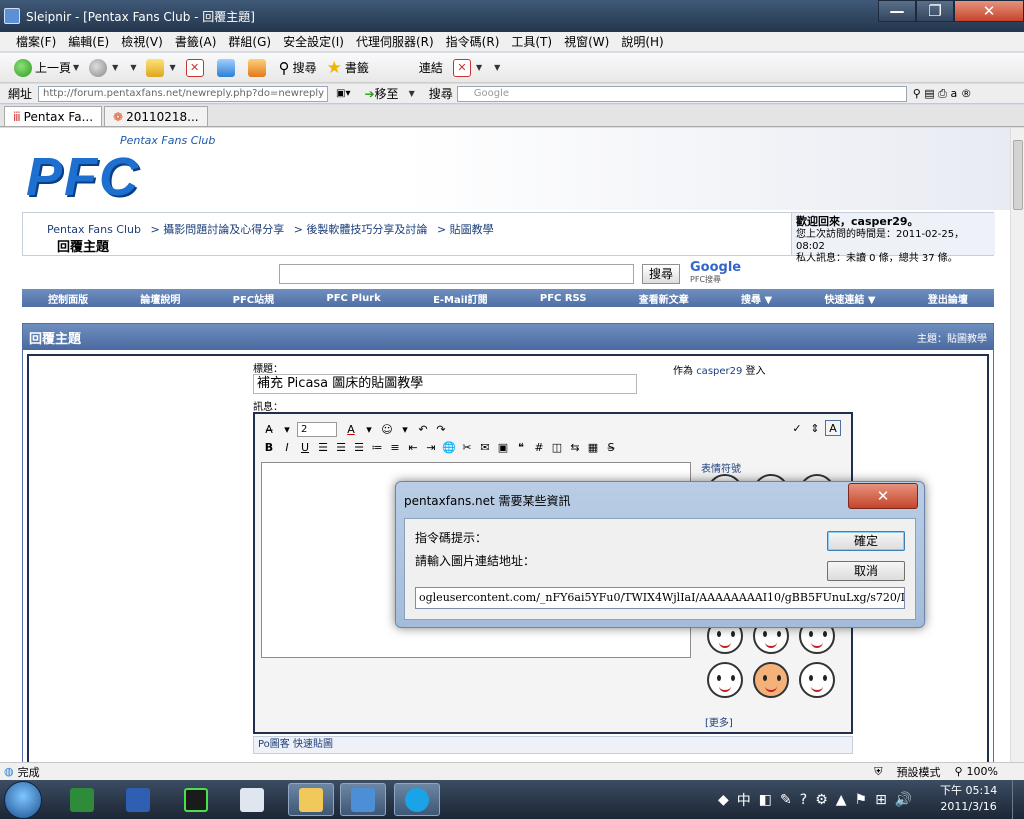  I want to click on dialog-close-button: ✕, so click(883, 496).